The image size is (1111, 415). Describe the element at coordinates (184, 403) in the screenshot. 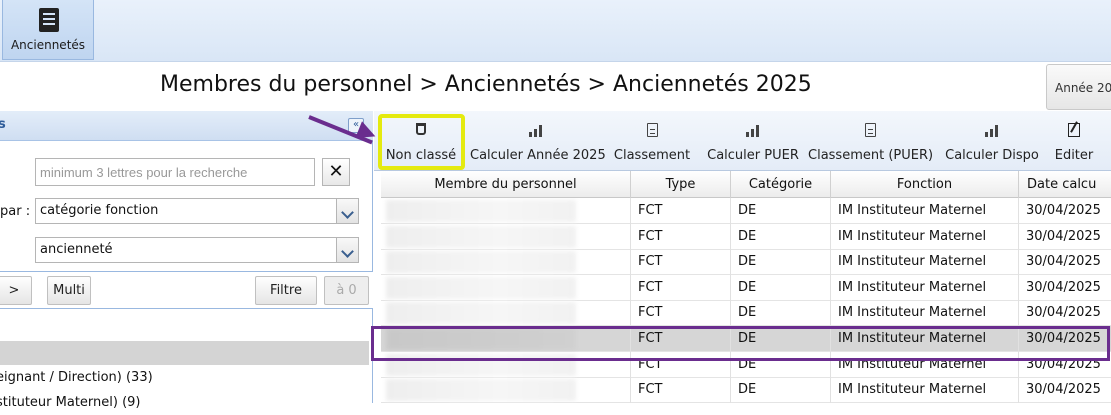

I see `tree-item: stituteur Maternel) (9)` at that location.